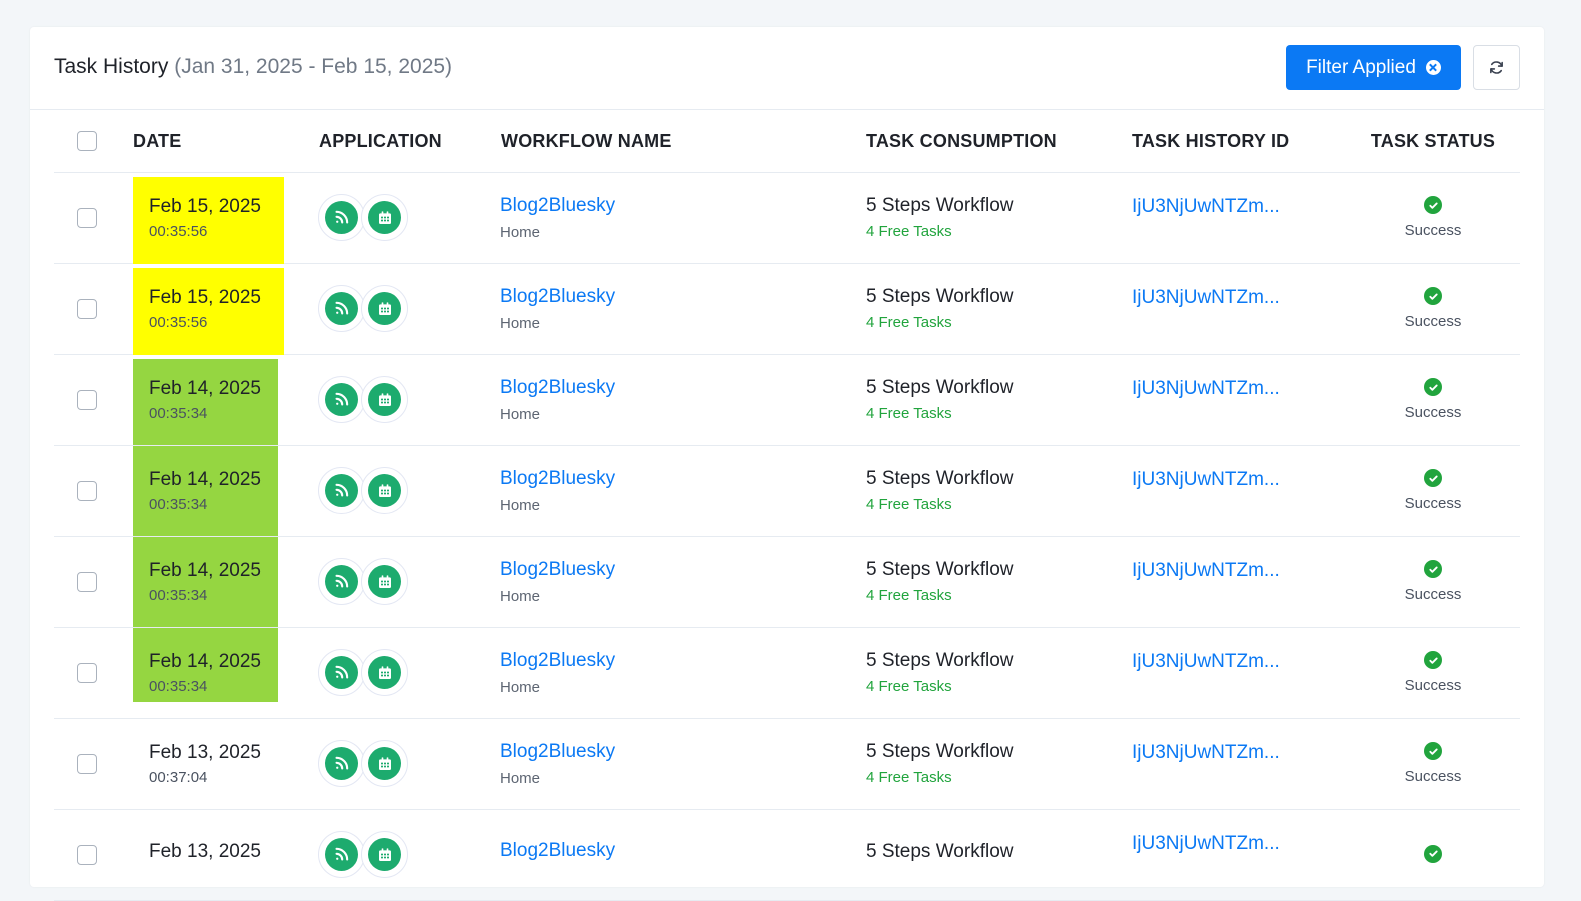 The width and height of the screenshot is (1581, 901). Describe the element at coordinates (205, 851) in the screenshot. I see `row-date: Feb 13, 2025` at that location.